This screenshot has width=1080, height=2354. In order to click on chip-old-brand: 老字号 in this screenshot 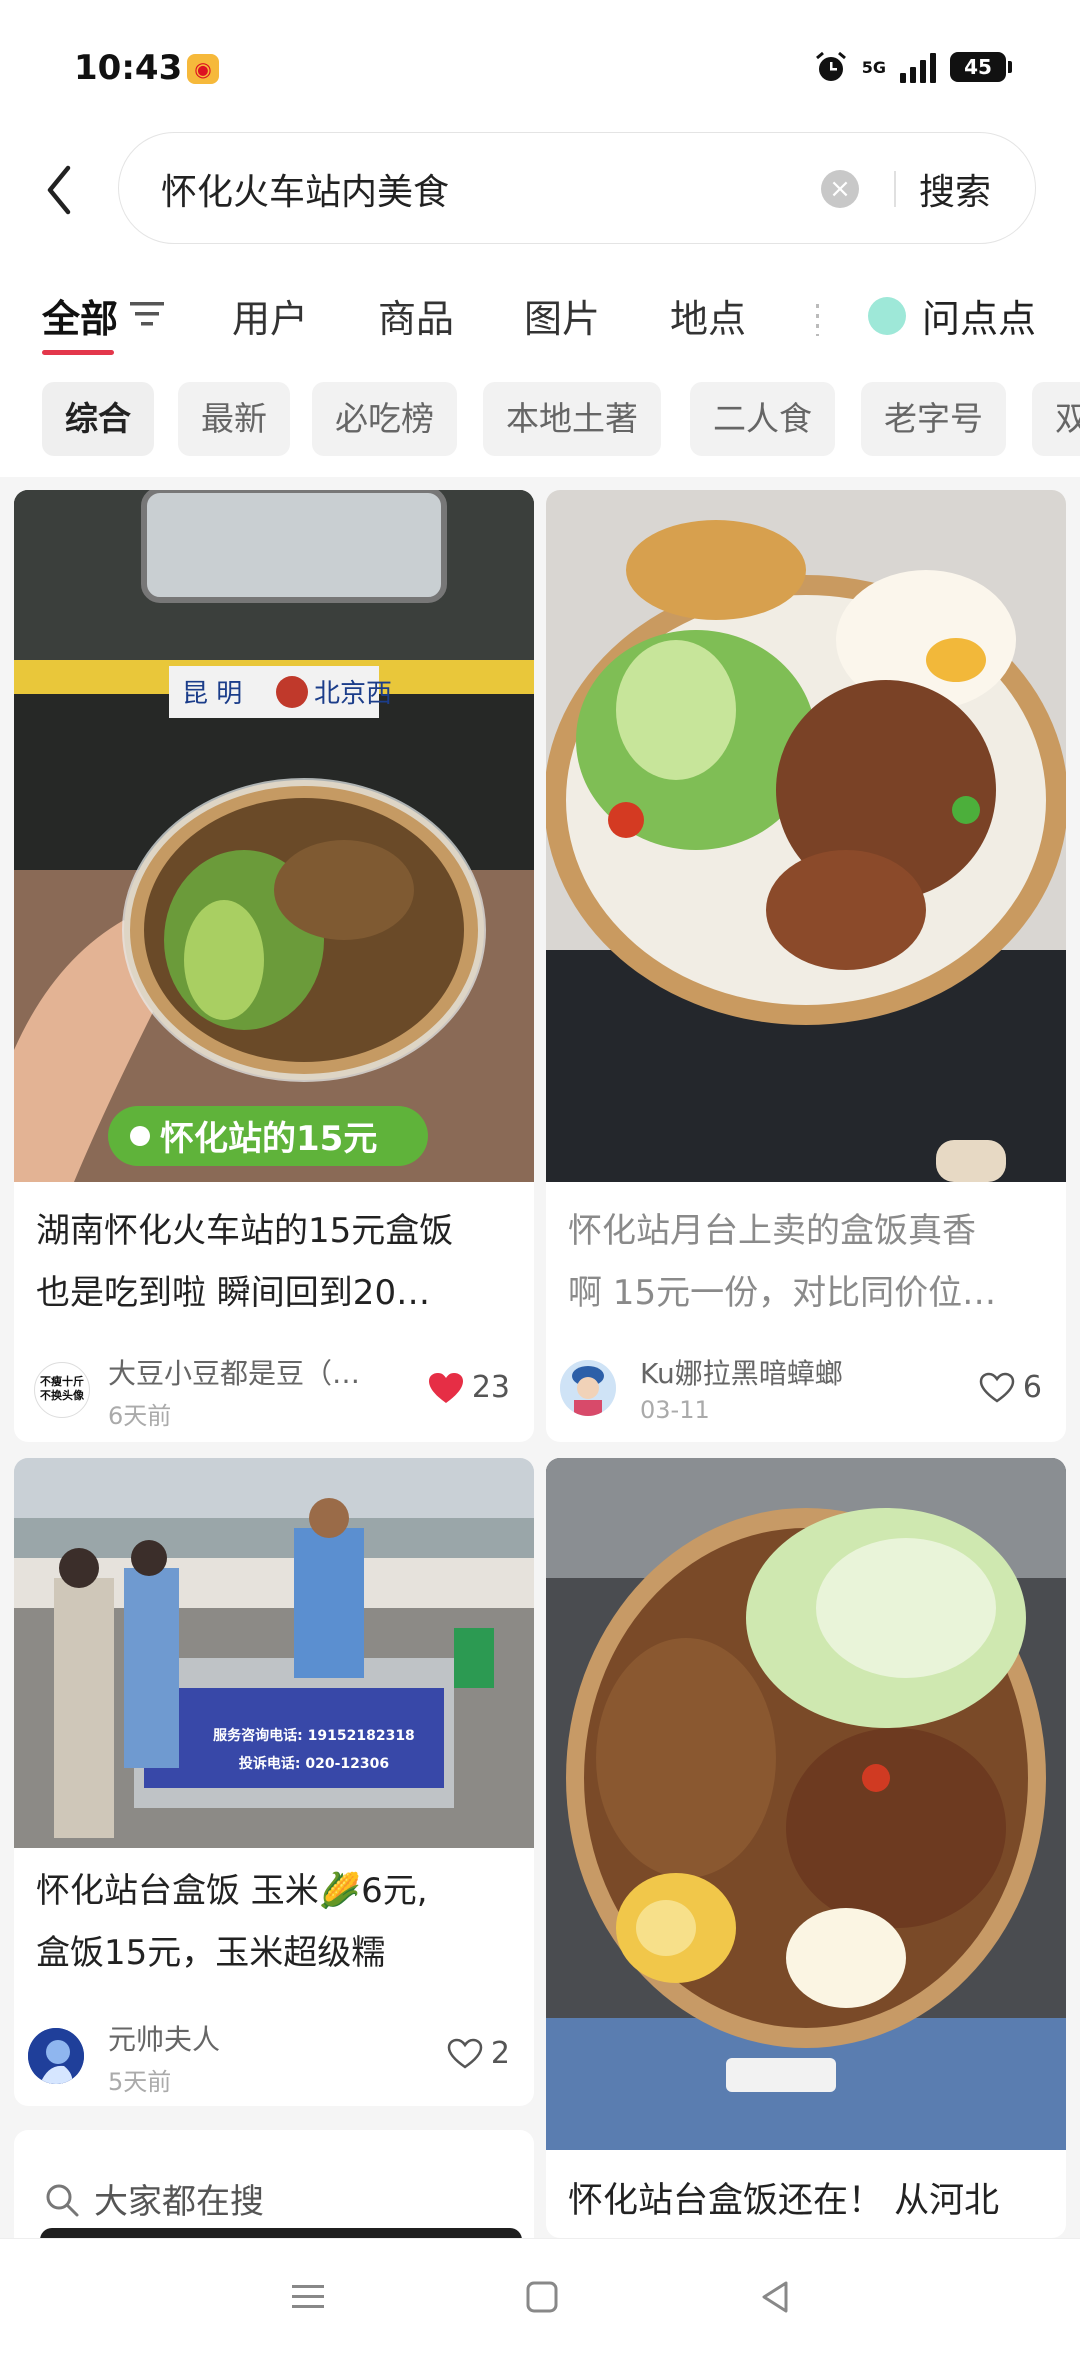, I will do `click(933, 419)`.